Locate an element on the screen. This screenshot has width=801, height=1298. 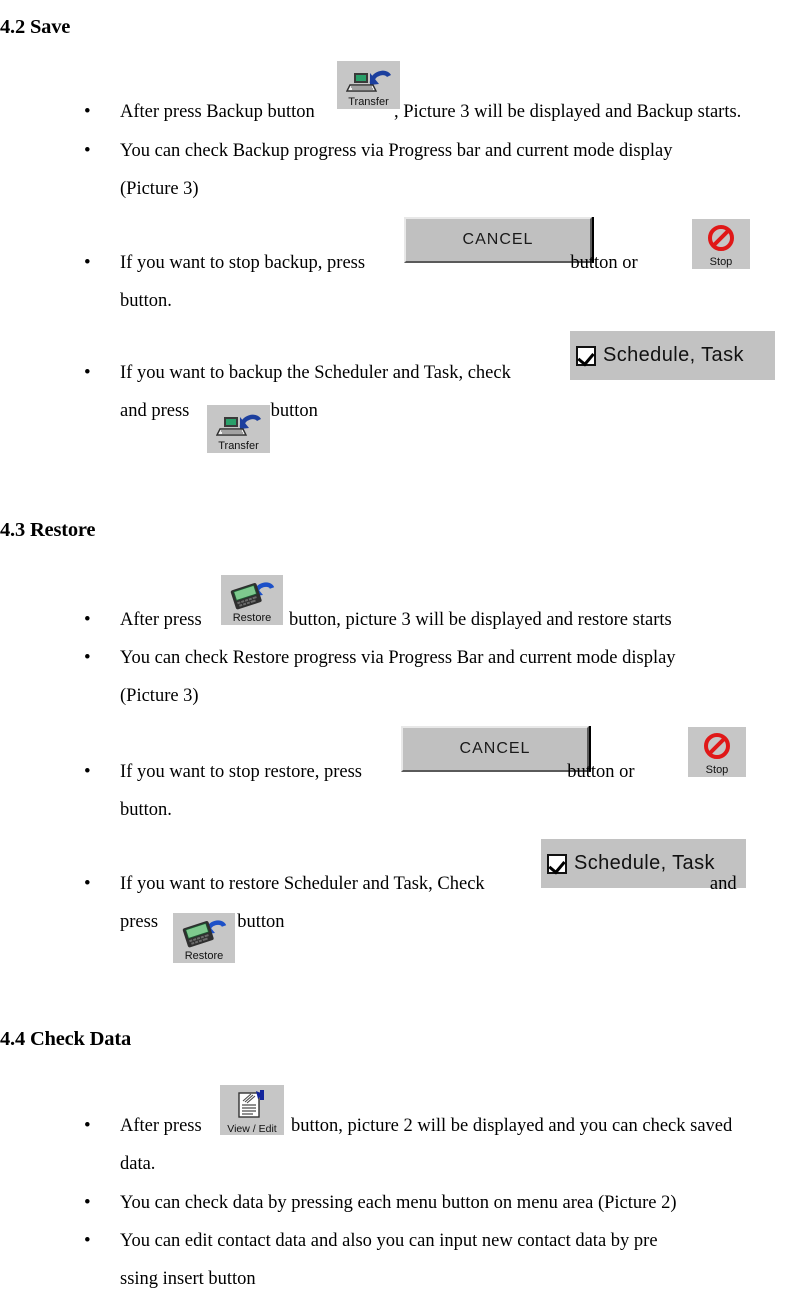
restore-b2-line2: (Picture 3) is located at coordinates (159, 696).